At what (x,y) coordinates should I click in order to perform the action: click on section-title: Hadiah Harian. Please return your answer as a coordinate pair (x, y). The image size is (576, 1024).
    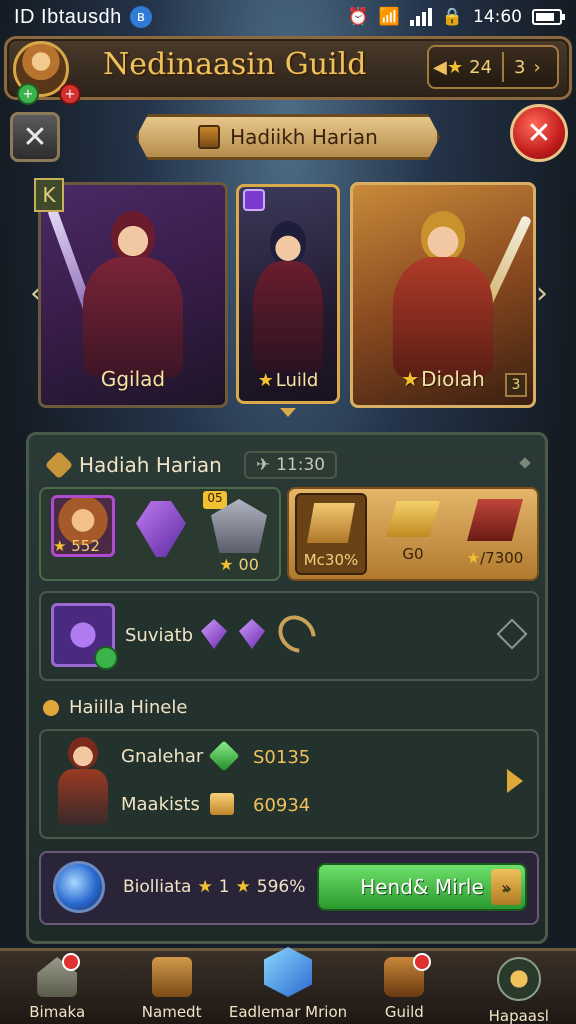
    Looking at the image, I should click on (150, 465).